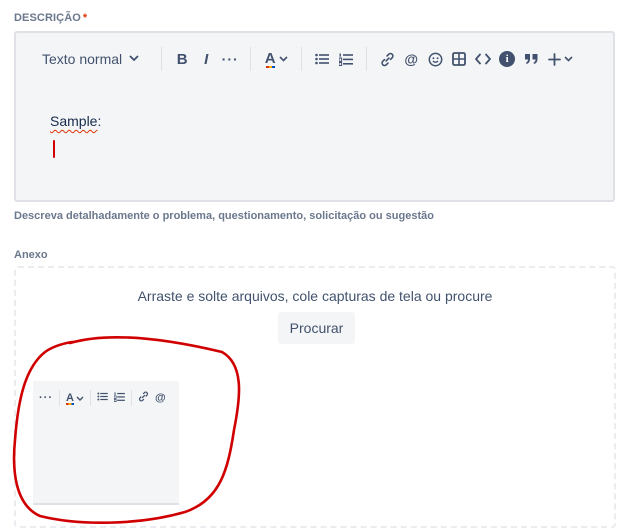  What do you see at coordinates (143, 398) in the screenshot?
I see `thumbnail-link-icon` at bounding box center [143, 398].